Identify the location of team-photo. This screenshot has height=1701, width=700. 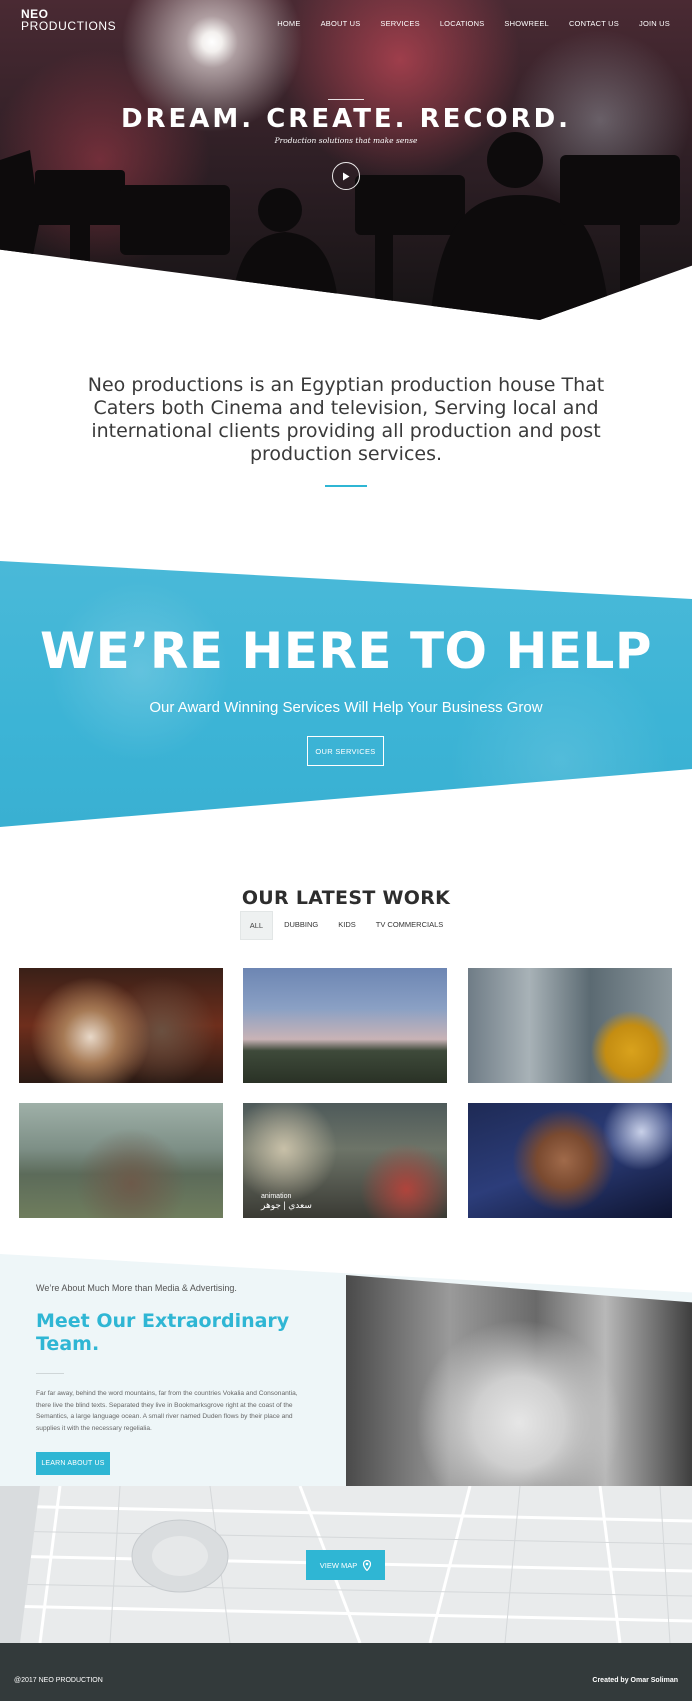
(519, 1380).